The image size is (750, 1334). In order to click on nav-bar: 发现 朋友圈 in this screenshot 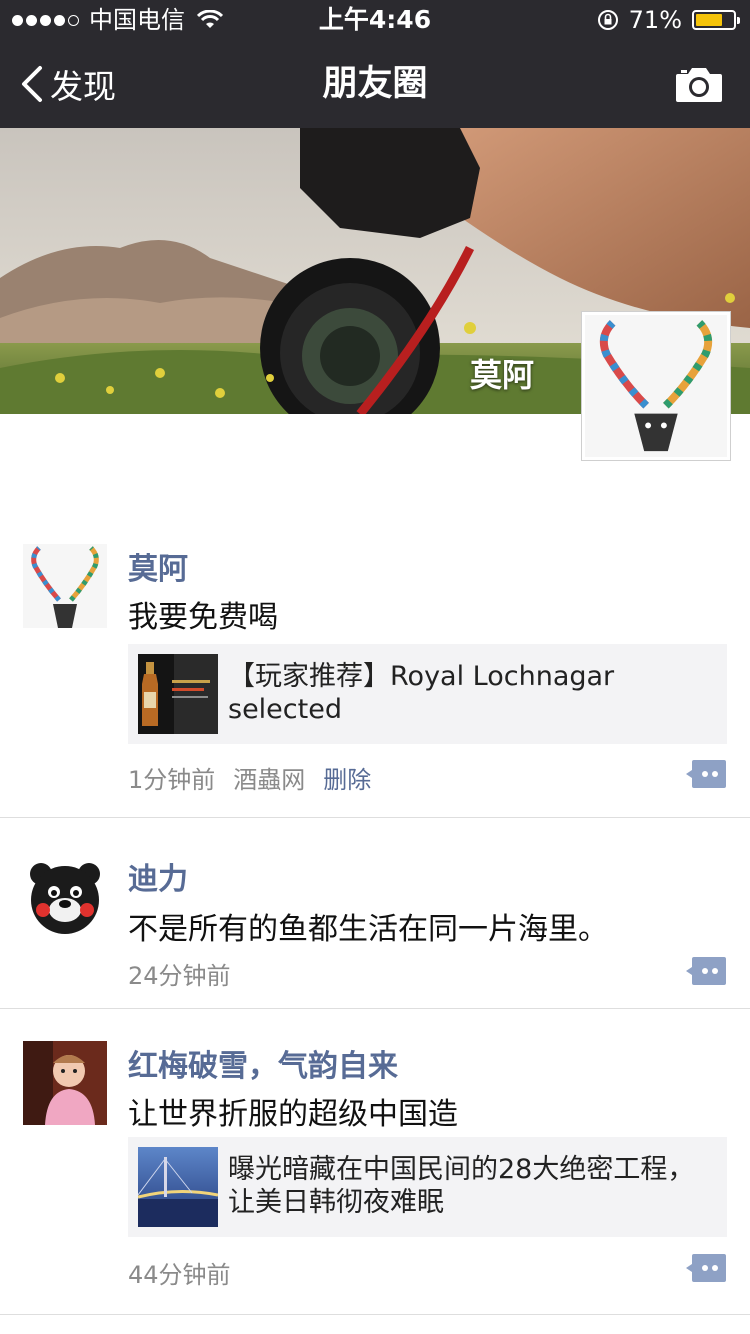, I will do `click(375, 84)`.